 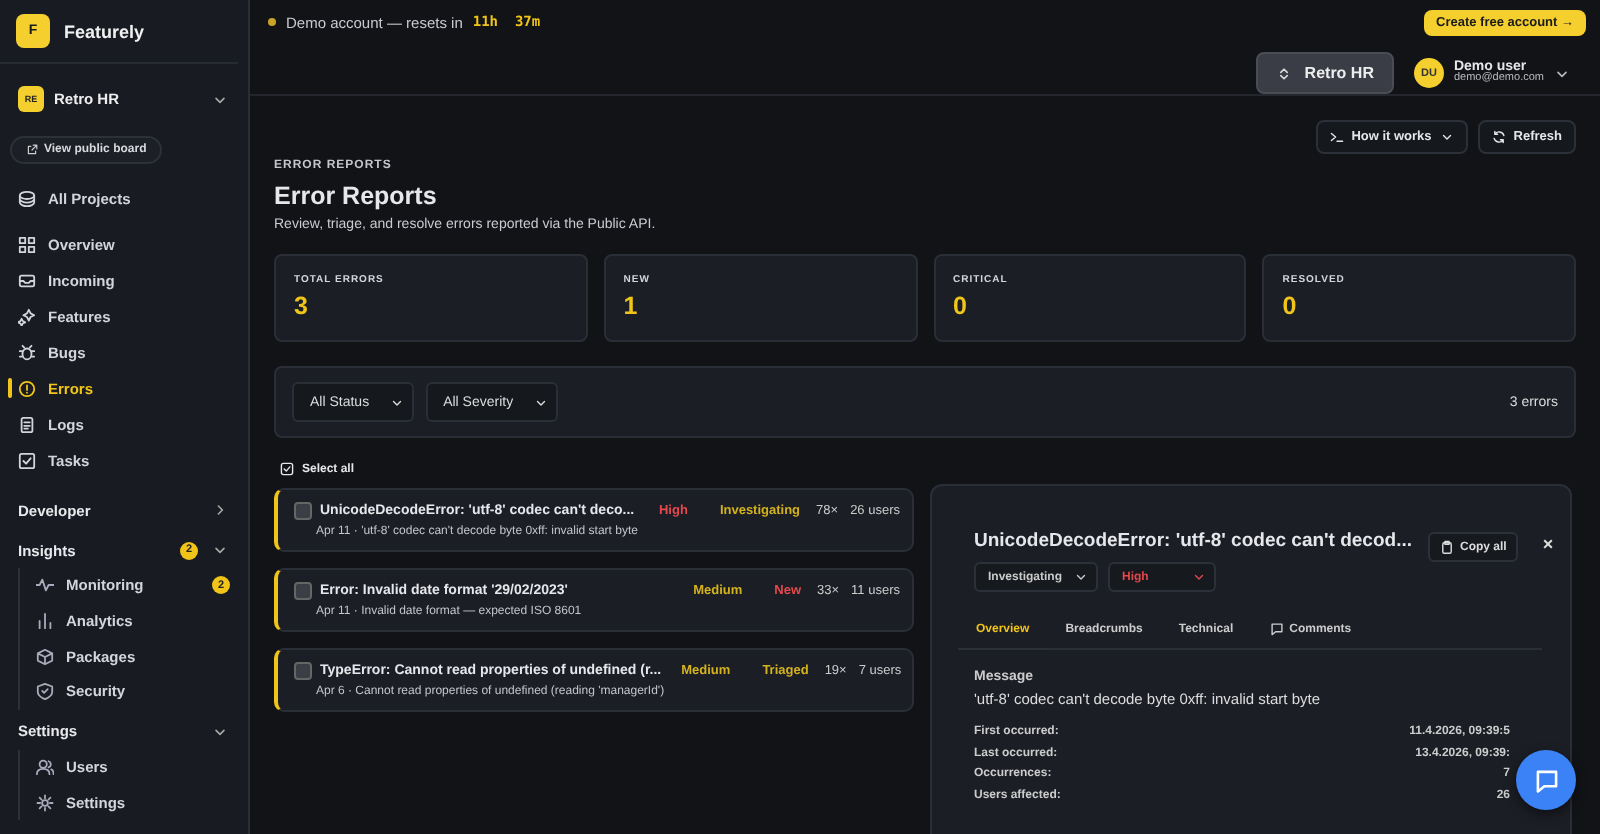 What do you see at coordinates (27, 352) in the screenshot?
I see `bug-icon` at bounding box center [27, 352].